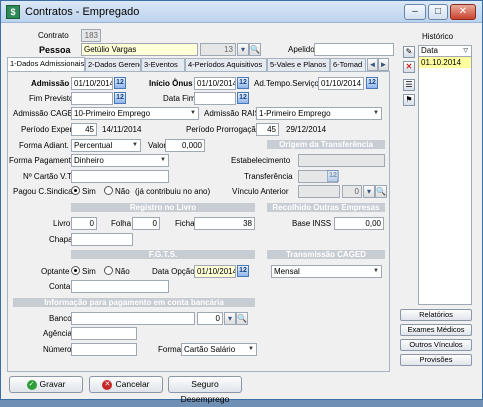 The image size is (483, 407). I want to click on delete-icon: ✕, so click(409, 67).